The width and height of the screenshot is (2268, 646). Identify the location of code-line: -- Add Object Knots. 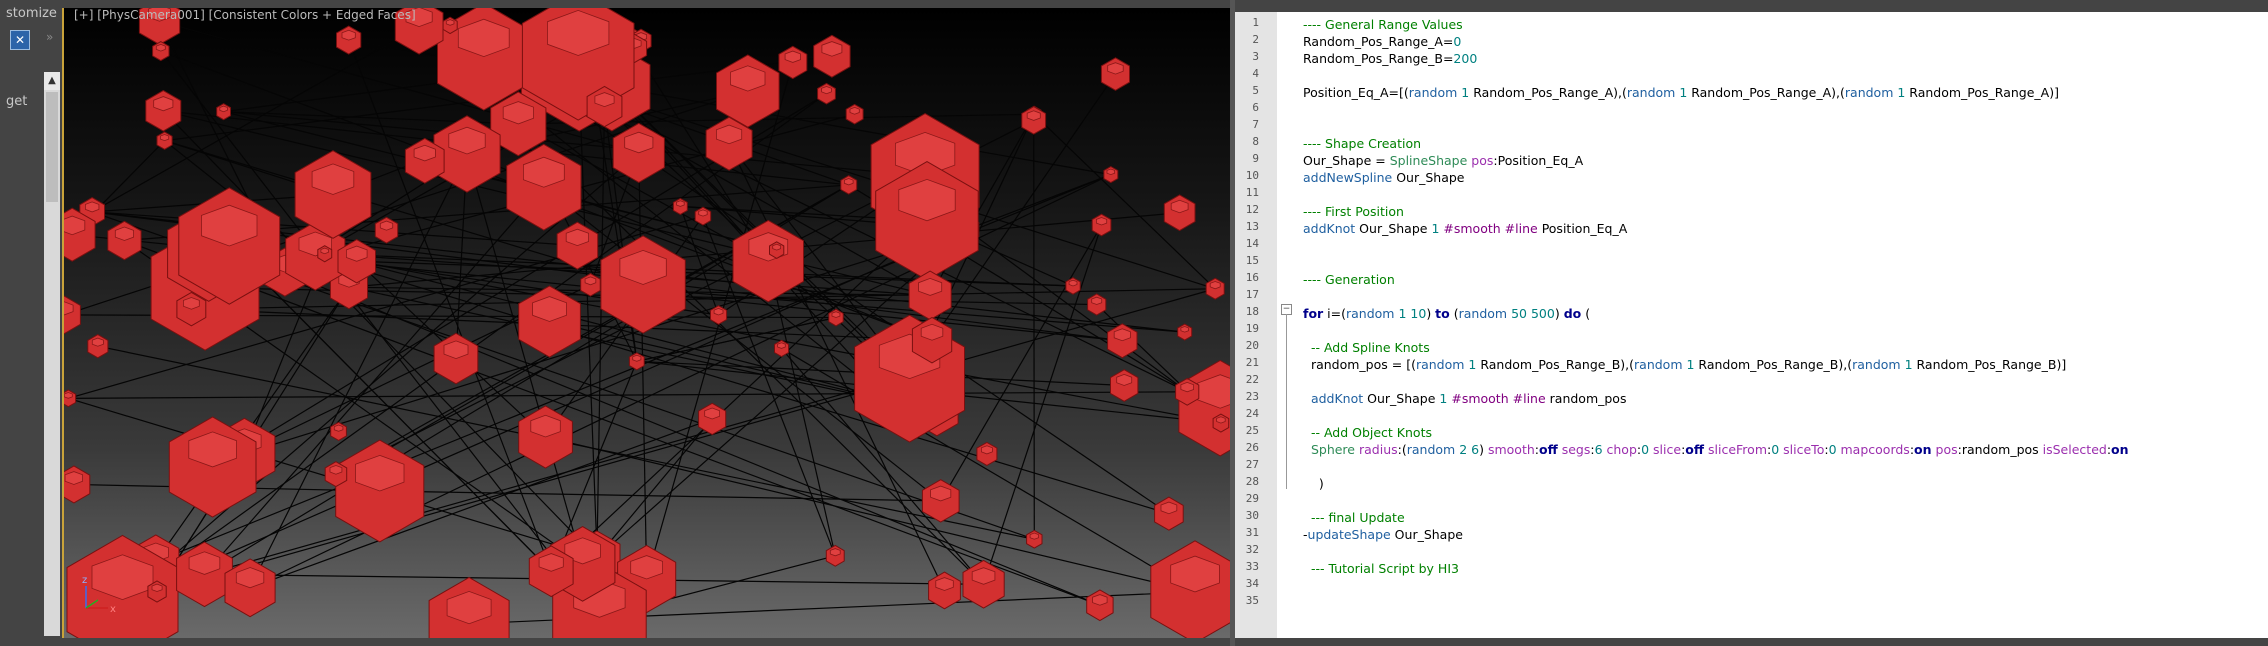
(1367, 432).